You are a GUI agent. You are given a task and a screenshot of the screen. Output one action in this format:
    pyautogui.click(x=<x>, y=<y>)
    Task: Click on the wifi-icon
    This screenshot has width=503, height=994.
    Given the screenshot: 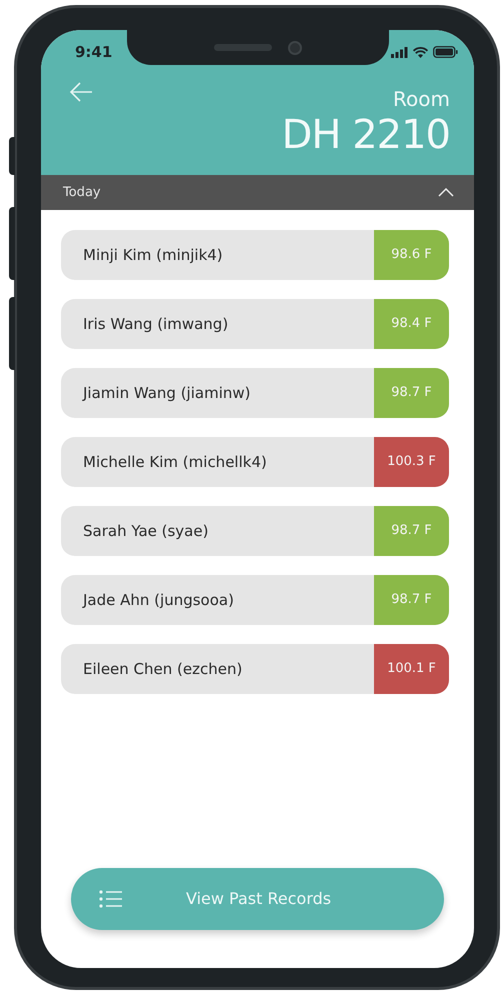 What is the action you would take?
    pyautogui.click(x=420, y=52)
    